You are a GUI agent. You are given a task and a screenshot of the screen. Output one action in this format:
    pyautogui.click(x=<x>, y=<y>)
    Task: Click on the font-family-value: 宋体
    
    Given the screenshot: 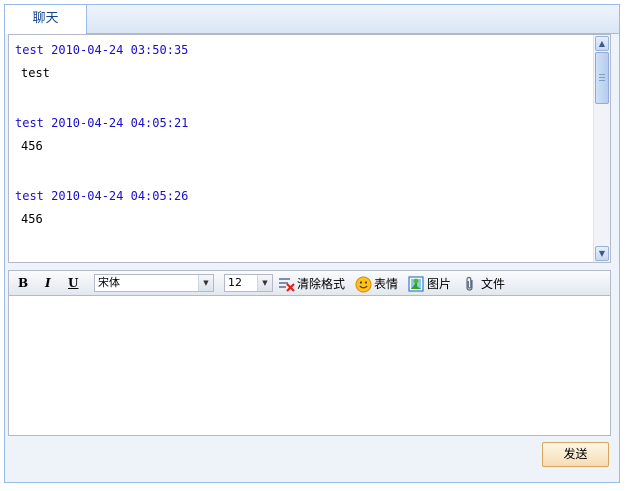 What is the action you would take?
    pyautogui.click(x=109, y=282)
    